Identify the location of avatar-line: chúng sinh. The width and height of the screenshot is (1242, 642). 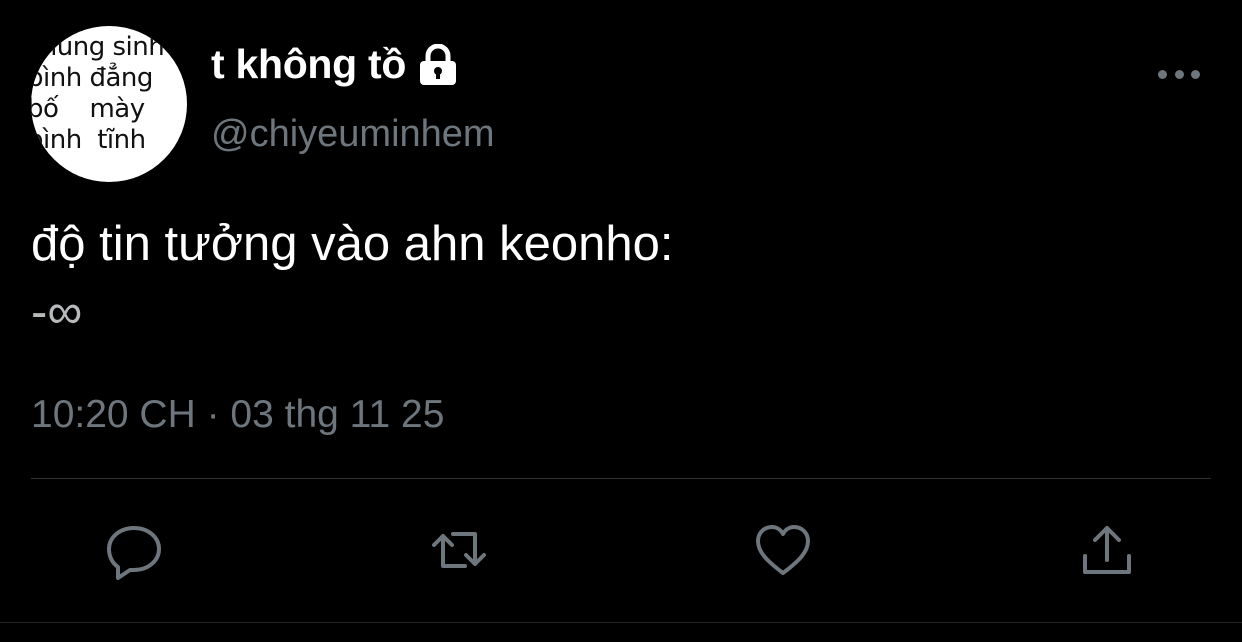
(98, 47).